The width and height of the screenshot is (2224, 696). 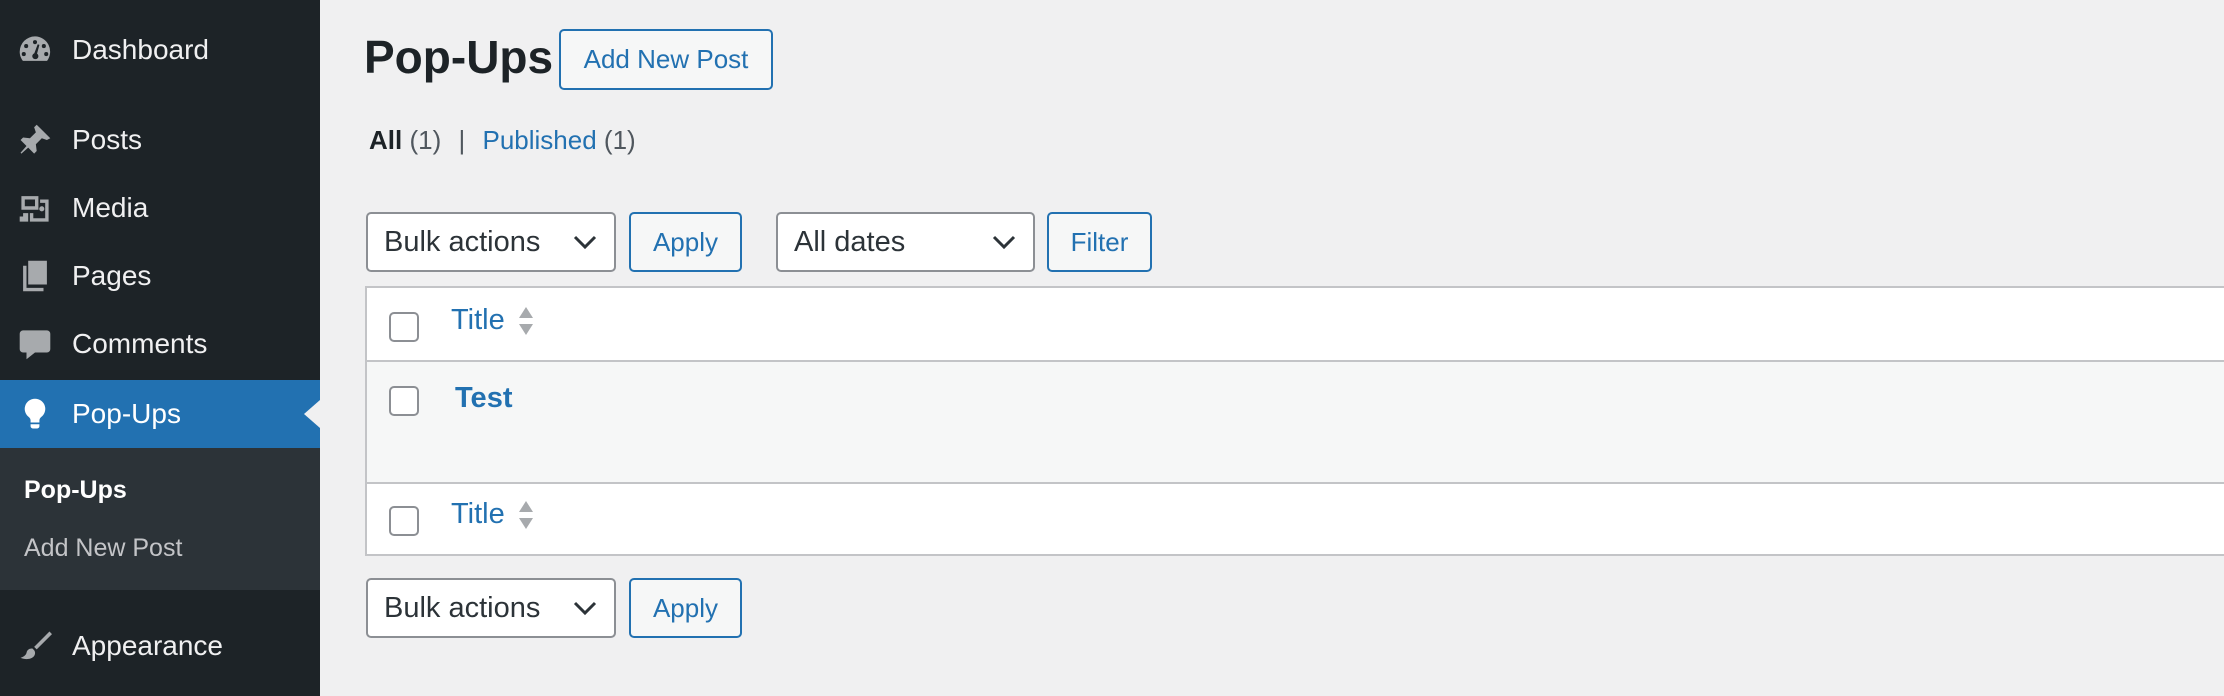 What do you see at coordinates (404, 521) in the screenshot?
I see `select-all-checkbox-footer` at bounding box center [404, 521].